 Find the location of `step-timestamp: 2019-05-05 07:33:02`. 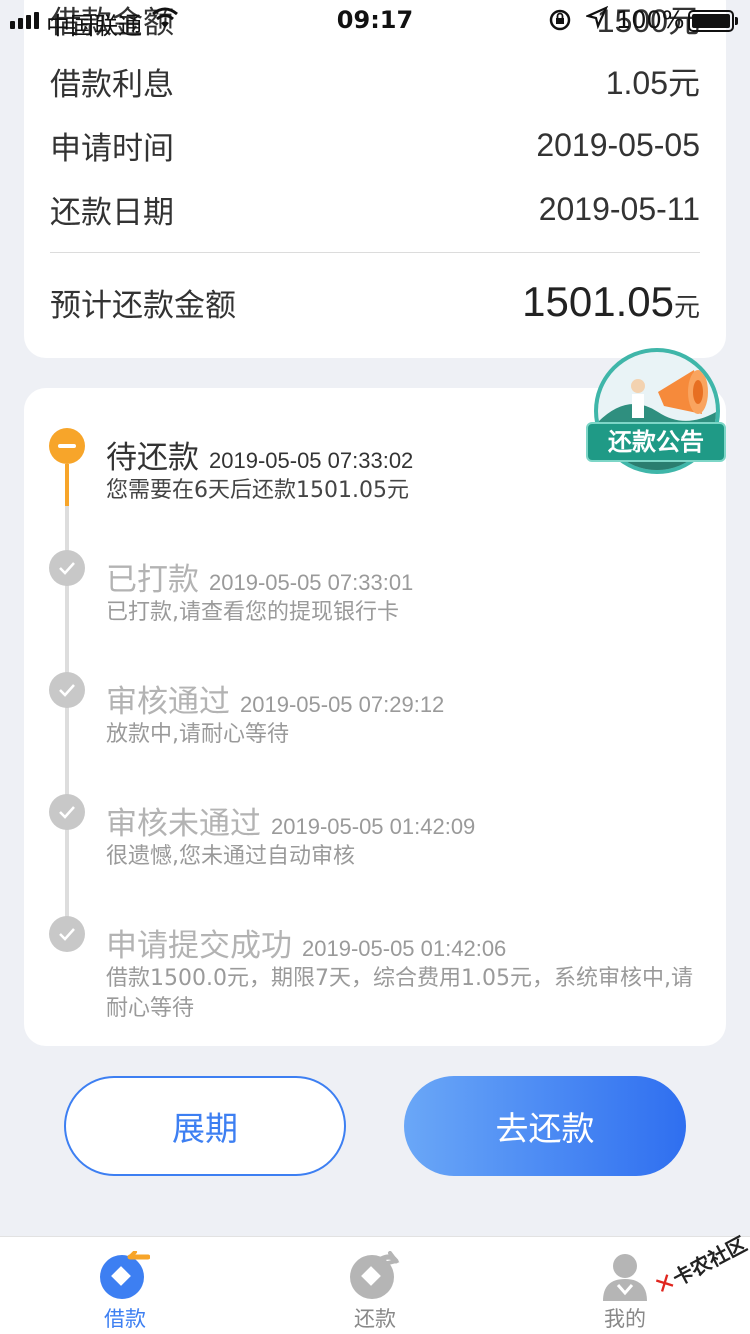

step-timestamp: 2019-05-05 07:33:02 is located at coordinates (311, 460).